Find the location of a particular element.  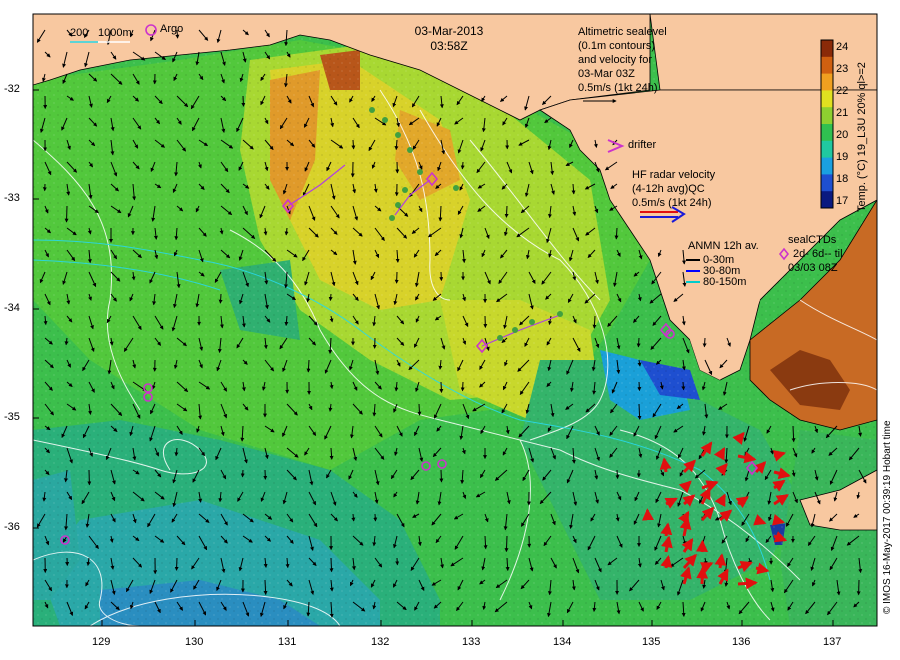

colorbar-label: Temp. (°C) 19_L3U 20% ql>=2 is located at coordinates (862, 137).